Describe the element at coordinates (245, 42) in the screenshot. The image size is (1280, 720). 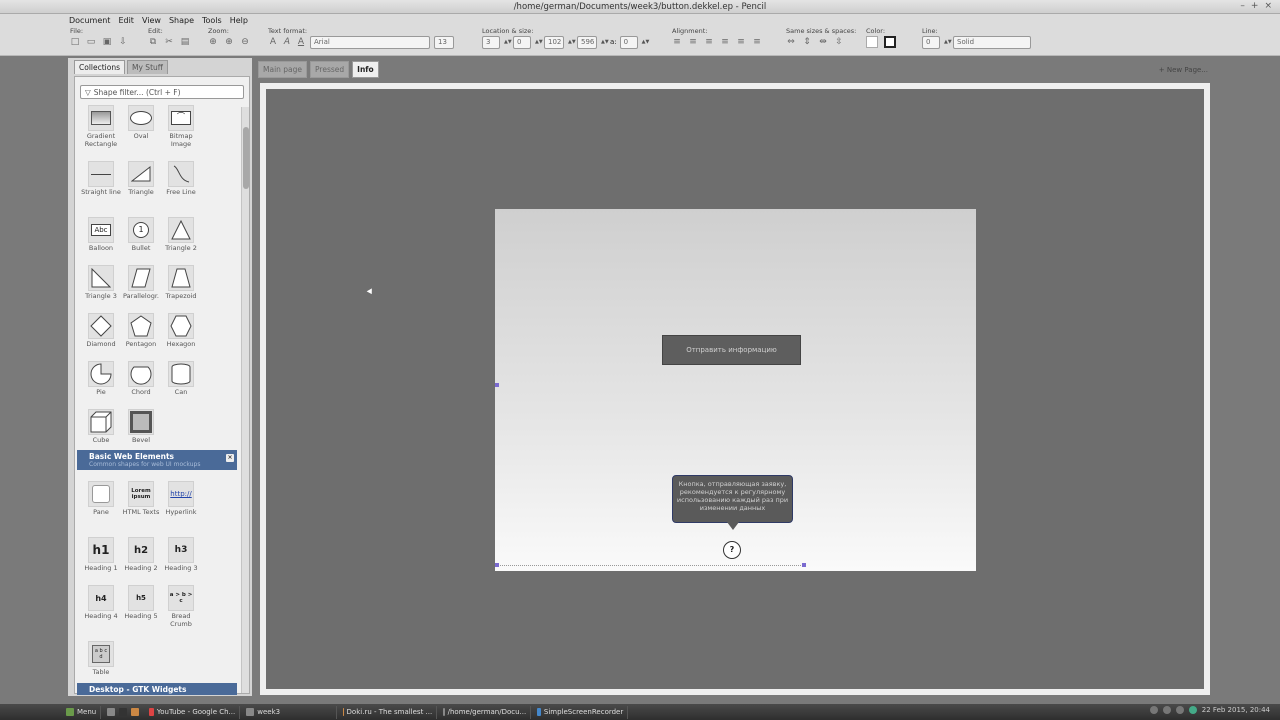
I see `zoom-out-icon: ⊖` at that location.